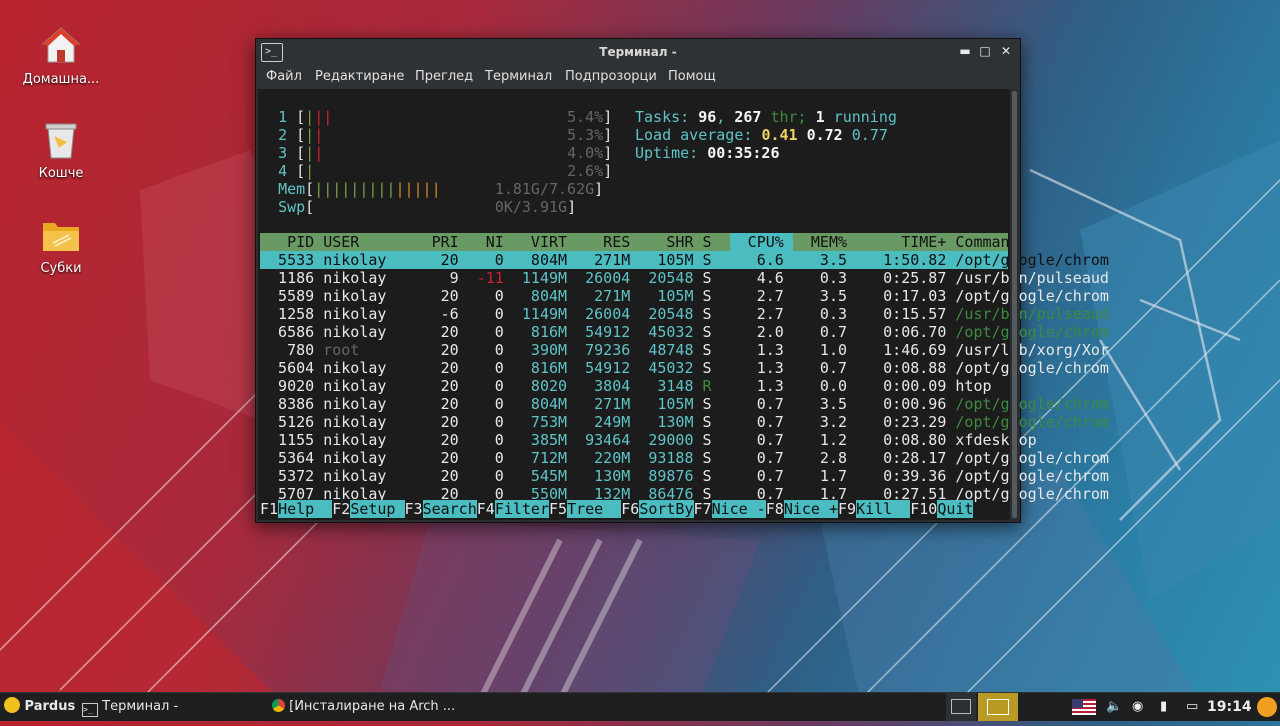 The width and height of the screenshot is (1280, 726). Describe the element at coordinates (630, 509) in the screenshot. I see `fkey-f6: F6` at that location.